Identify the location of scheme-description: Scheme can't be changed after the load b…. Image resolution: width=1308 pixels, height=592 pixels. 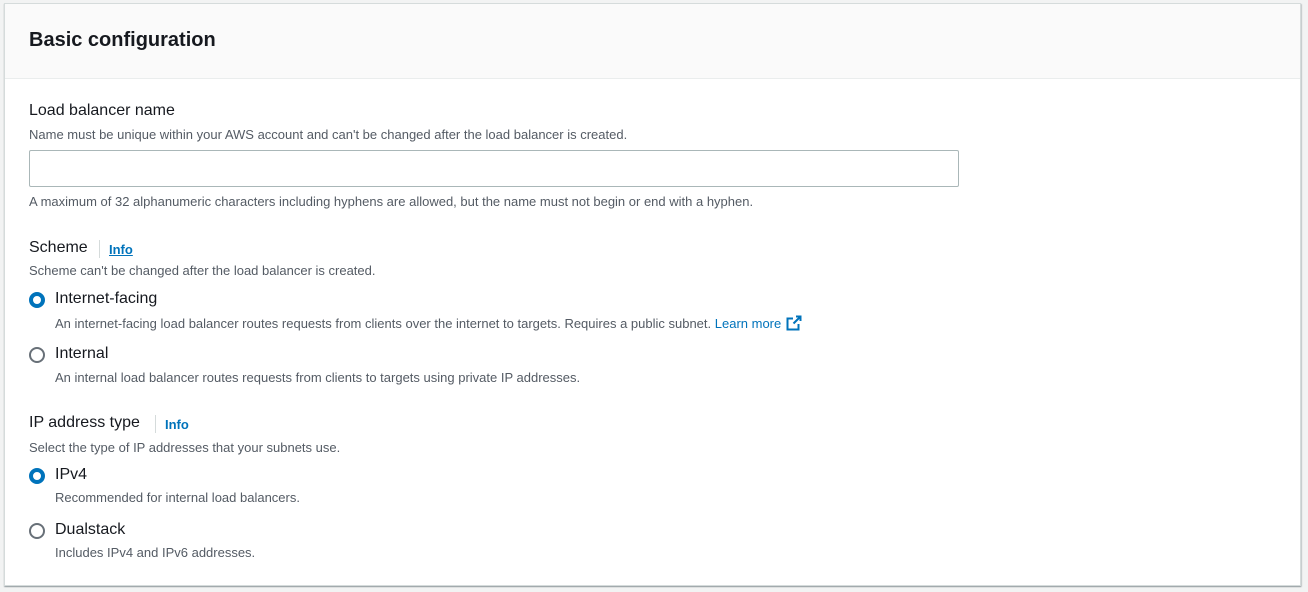
(202, 270).